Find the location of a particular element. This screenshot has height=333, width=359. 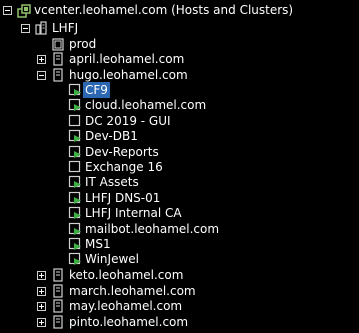

tree-item-vm: MS1 is located at coordinates (98, 244).